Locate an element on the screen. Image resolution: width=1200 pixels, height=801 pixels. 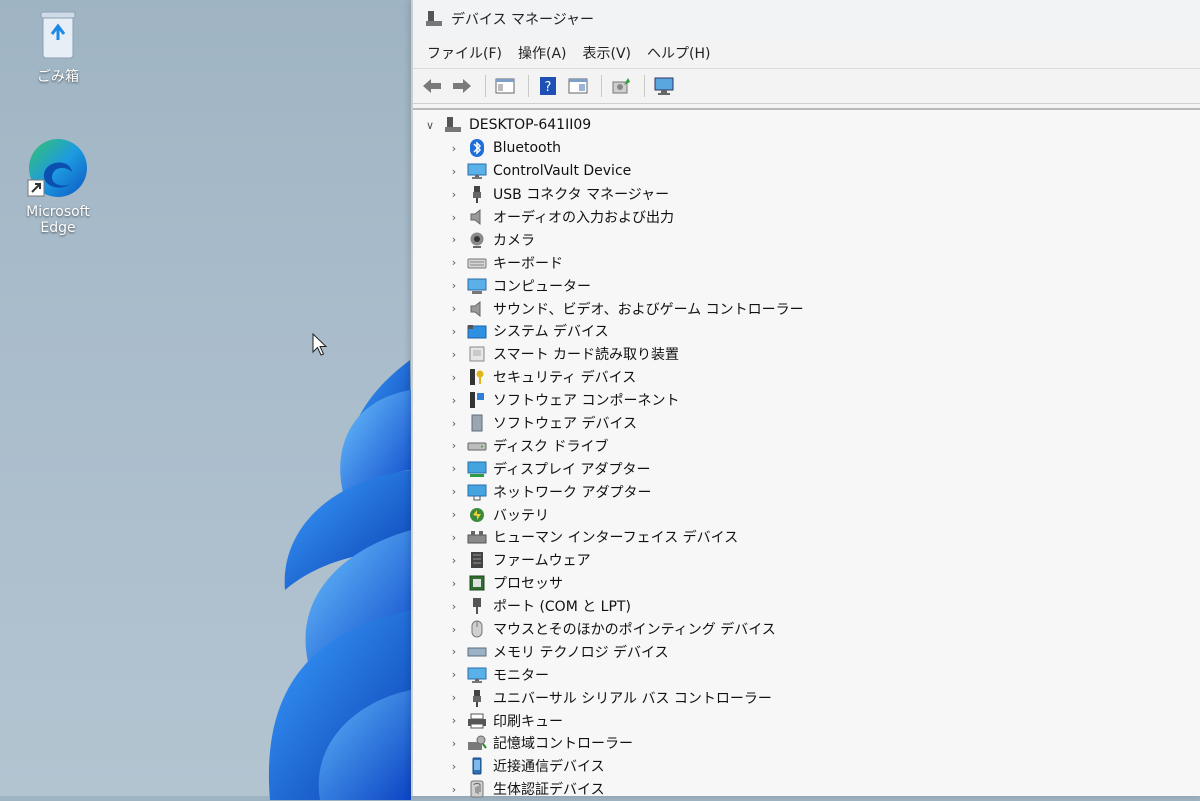
tree-category-item: › オーディオの入力および出力 is located at coordinates (806, 217).